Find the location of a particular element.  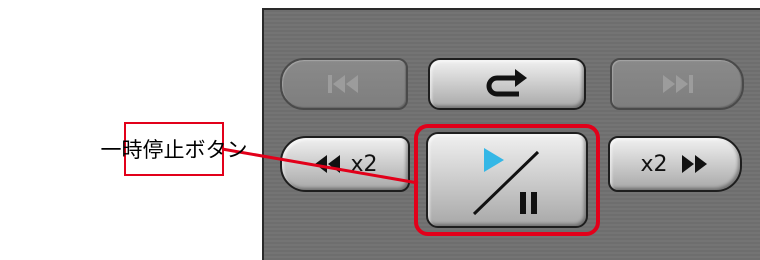

callout-label: 一時停止ボタン is located at coordinates (174, 149).